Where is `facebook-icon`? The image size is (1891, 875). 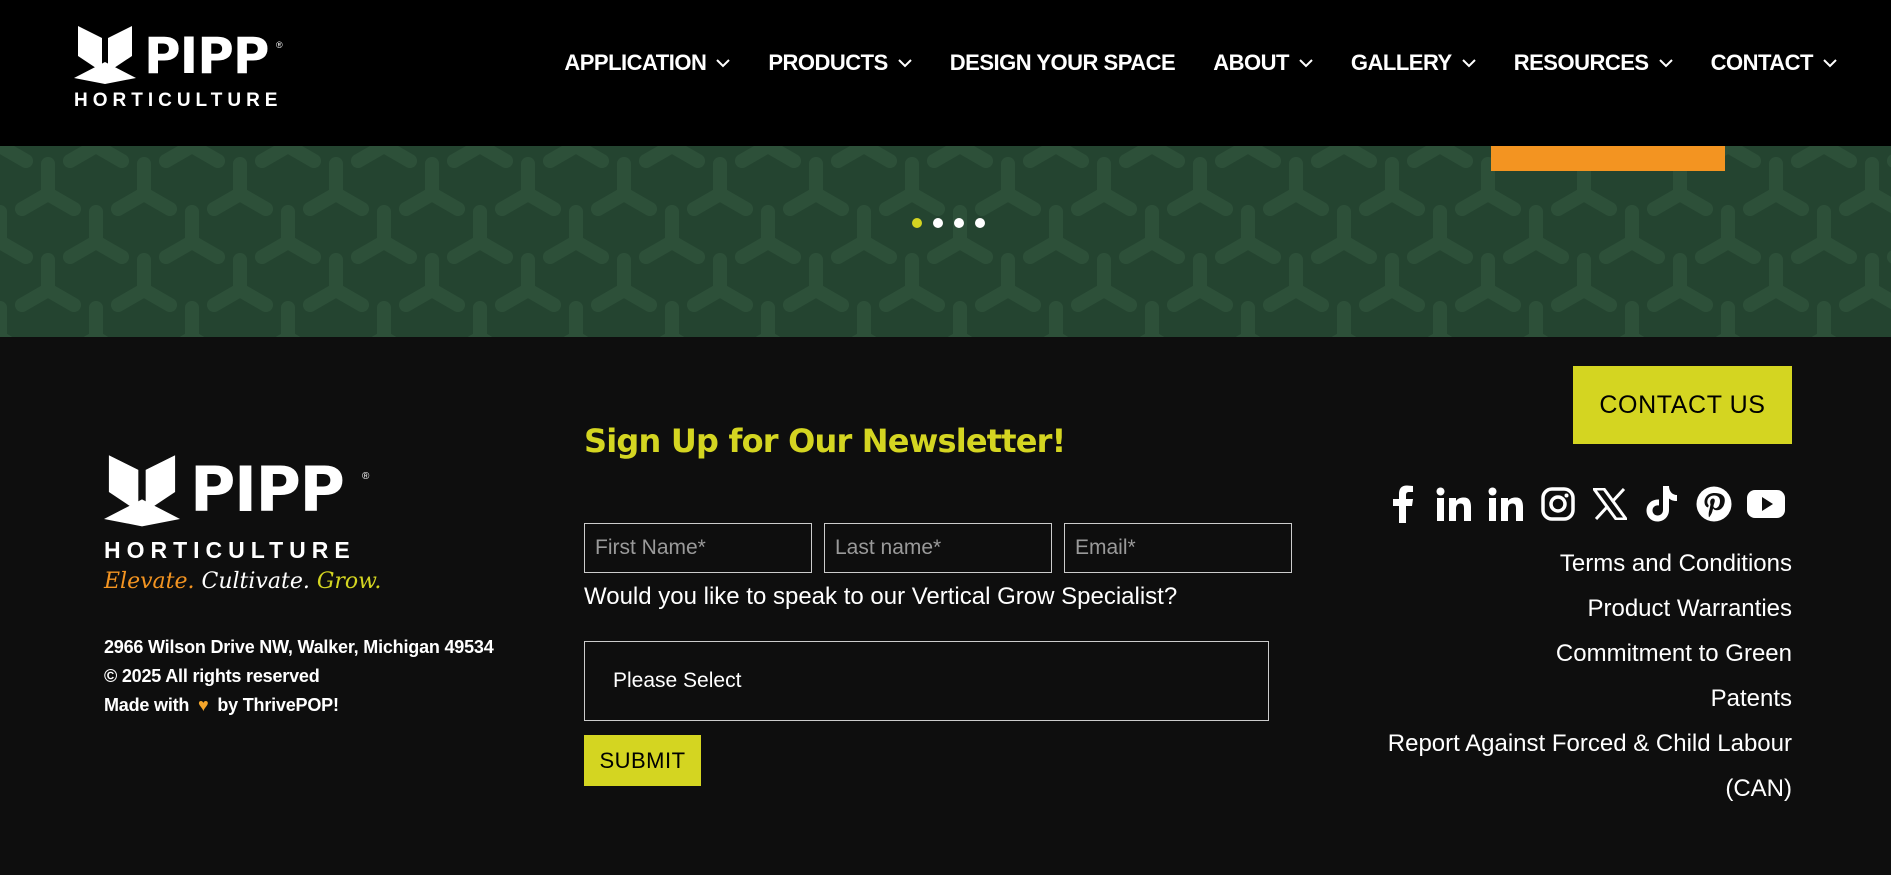 facebook-icon is located at coordinates (1402, 504).